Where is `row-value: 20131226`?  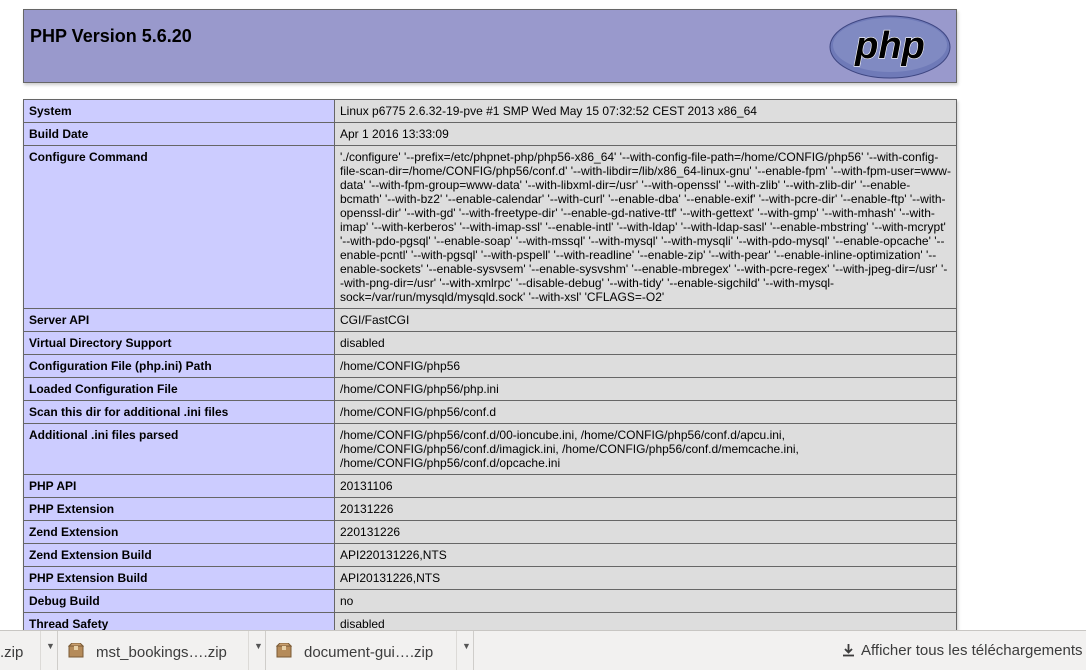
row-value: 20131226 is located at coordinates (645, 509).